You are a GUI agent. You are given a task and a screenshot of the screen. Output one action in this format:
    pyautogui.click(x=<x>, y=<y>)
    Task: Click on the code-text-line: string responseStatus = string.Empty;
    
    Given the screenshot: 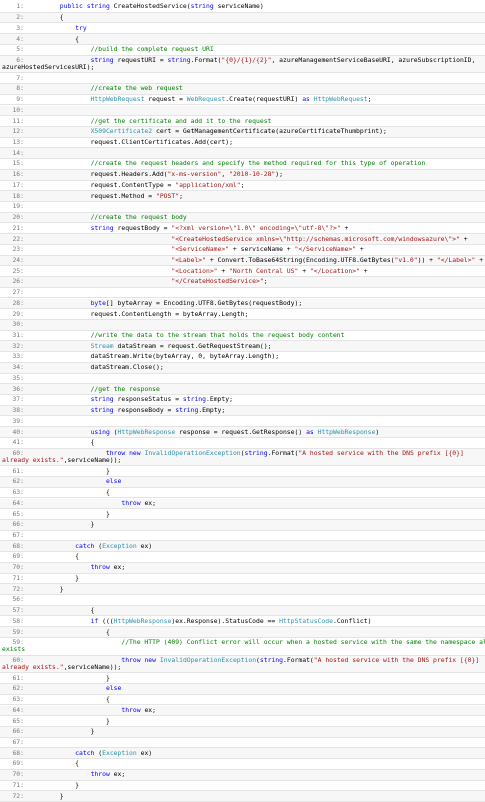 What is the action you would take?
    pyautogui.click(x=242, y=399)
    